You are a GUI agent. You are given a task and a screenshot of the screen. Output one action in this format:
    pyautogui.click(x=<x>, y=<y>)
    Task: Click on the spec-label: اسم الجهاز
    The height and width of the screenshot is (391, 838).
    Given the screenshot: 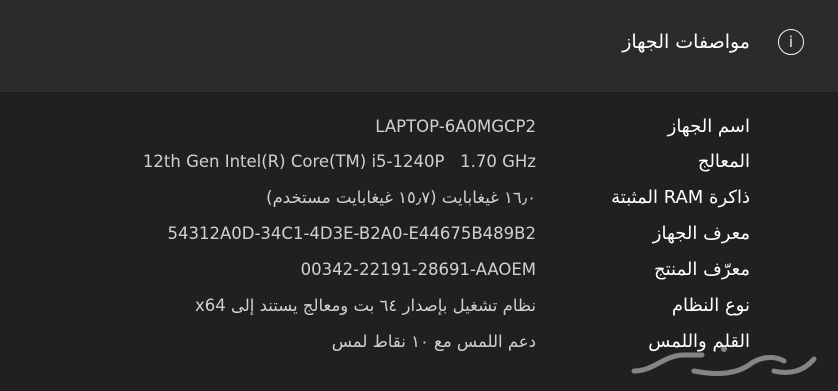 What is the action you would take?
    pyautogui.click(x=708, y=126)
    